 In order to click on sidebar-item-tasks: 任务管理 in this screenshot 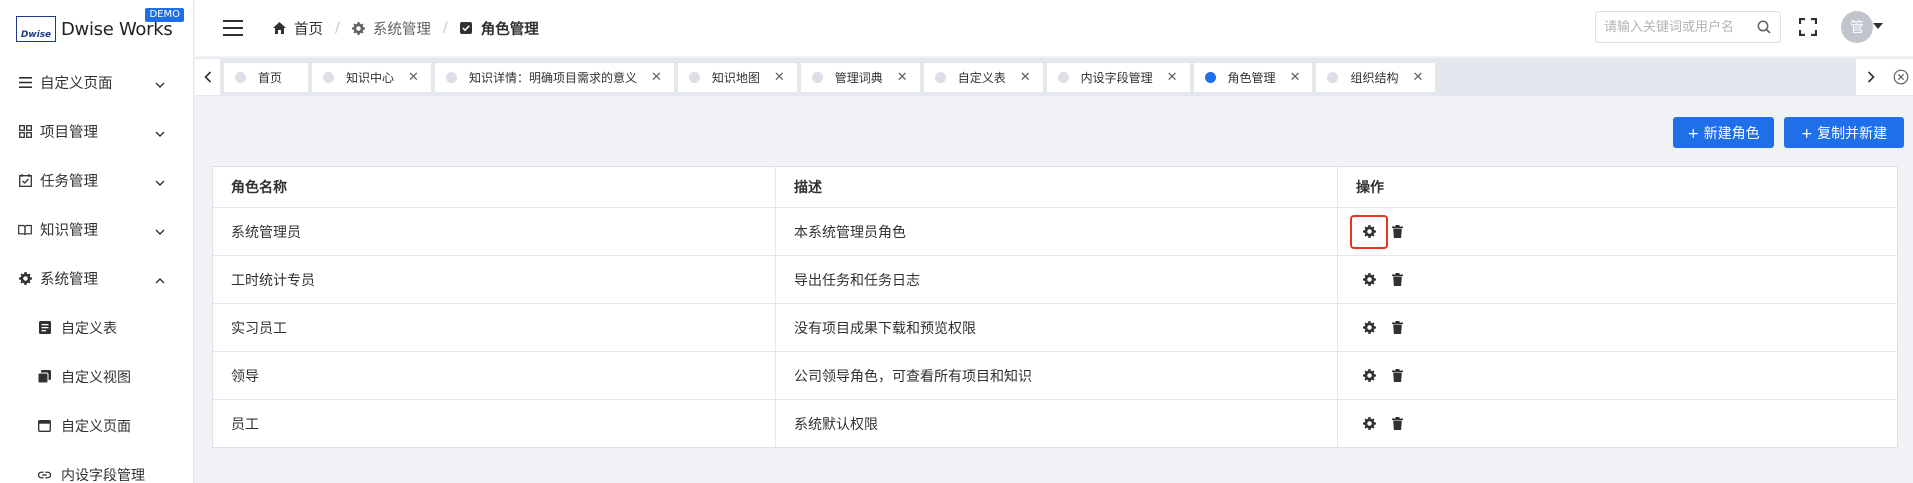, I will do `click(96, 180)`.